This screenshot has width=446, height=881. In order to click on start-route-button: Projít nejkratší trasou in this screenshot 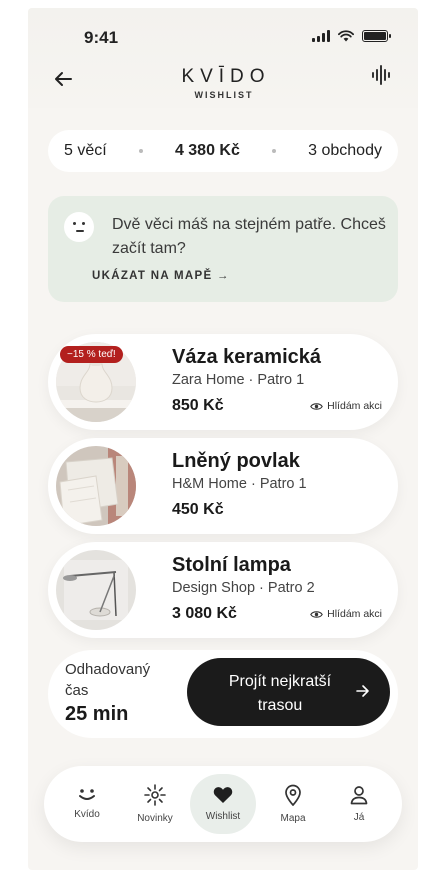, I will do `click(288, 692)`.